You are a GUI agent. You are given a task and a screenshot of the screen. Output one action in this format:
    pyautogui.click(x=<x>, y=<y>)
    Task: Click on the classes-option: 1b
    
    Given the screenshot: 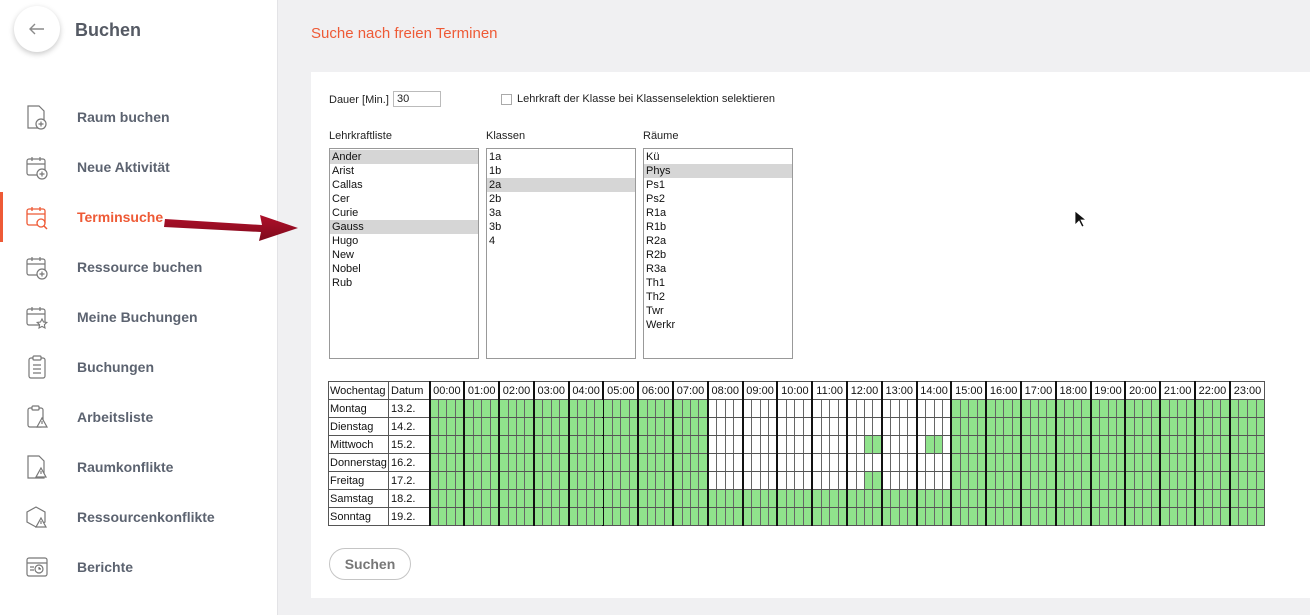 What is the action you would take?
    pyautogui.click(x=561, y=171)
    